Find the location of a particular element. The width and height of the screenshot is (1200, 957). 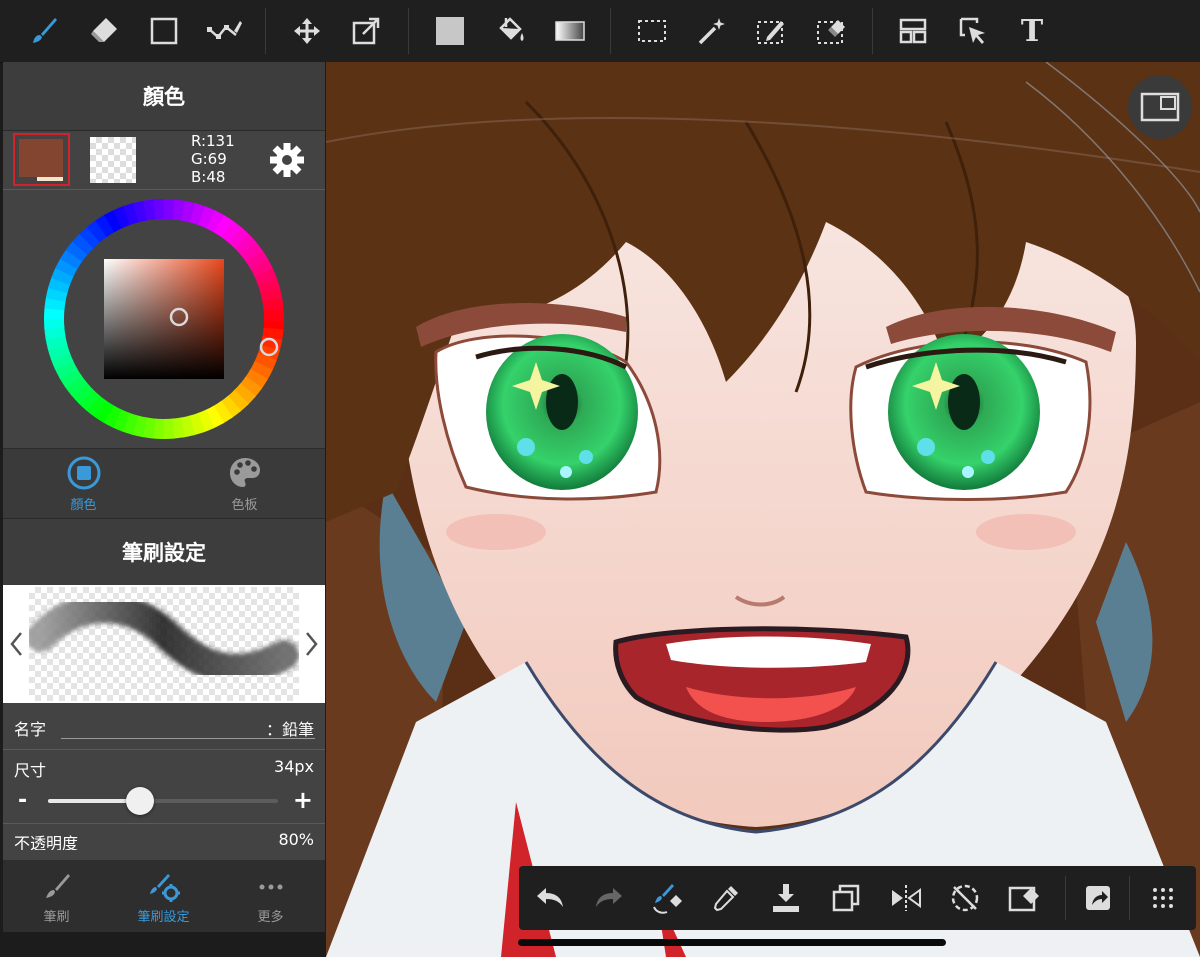

brush-settings-title: 筆刷設定 is located at coordinates (164, 551).